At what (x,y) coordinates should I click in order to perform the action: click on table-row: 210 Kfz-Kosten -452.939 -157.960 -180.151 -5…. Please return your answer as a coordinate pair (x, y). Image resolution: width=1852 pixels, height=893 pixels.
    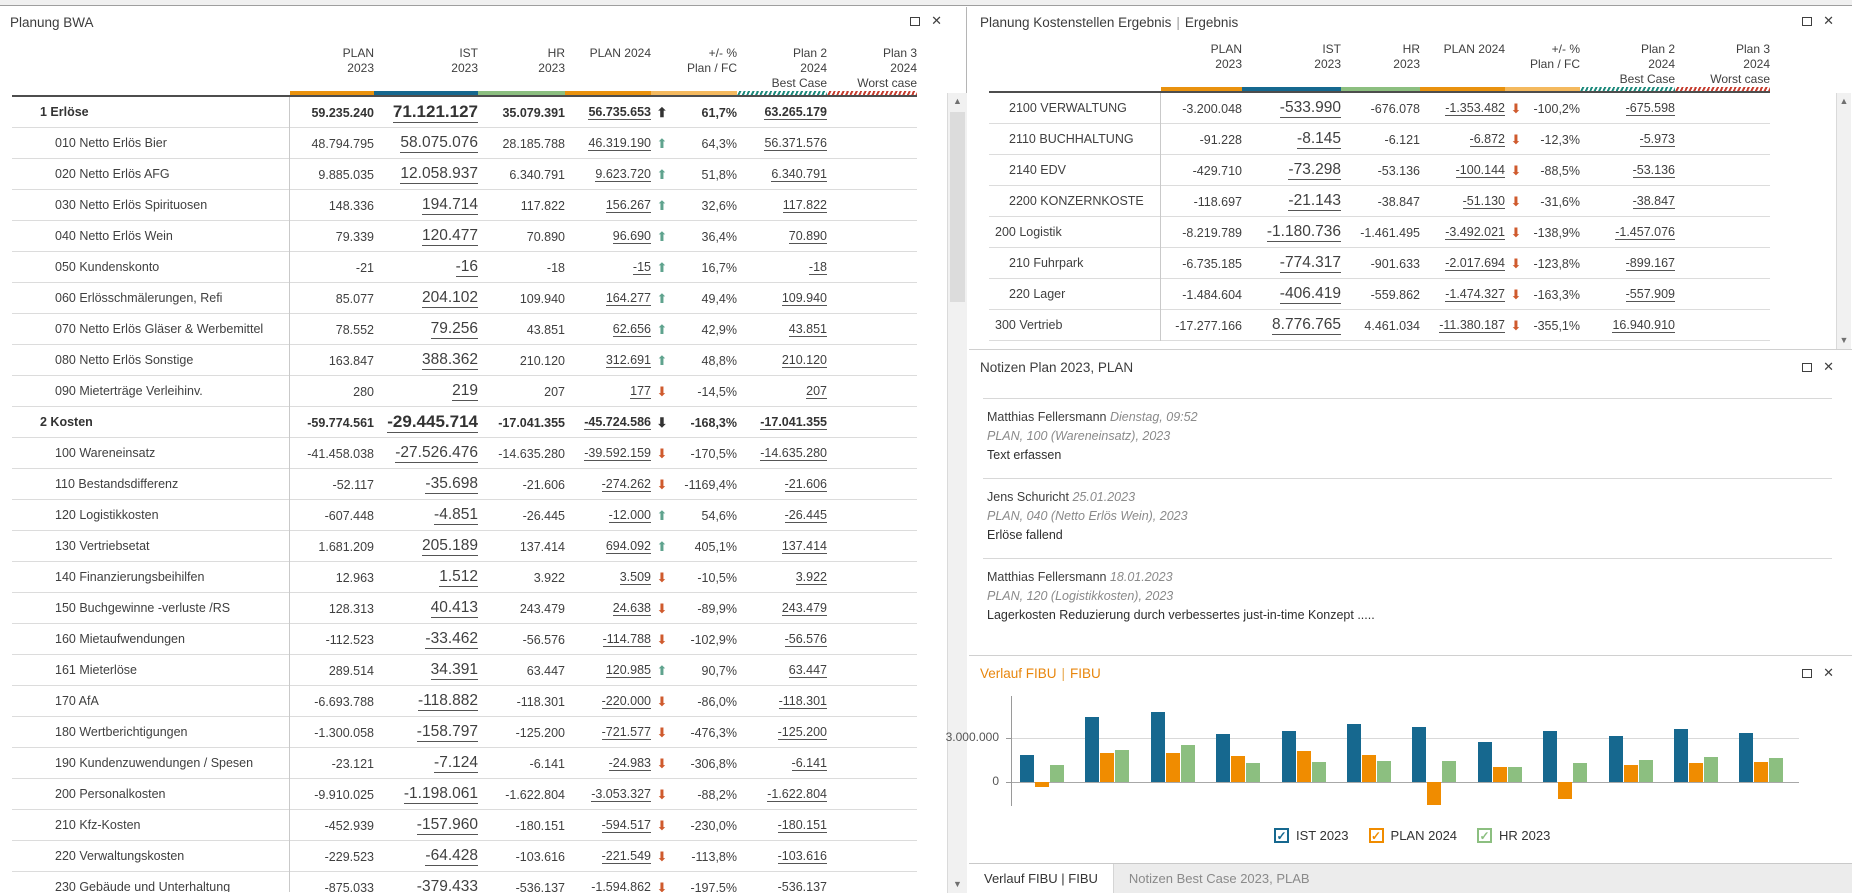
    Looking at the image, I should click on (464, 825).